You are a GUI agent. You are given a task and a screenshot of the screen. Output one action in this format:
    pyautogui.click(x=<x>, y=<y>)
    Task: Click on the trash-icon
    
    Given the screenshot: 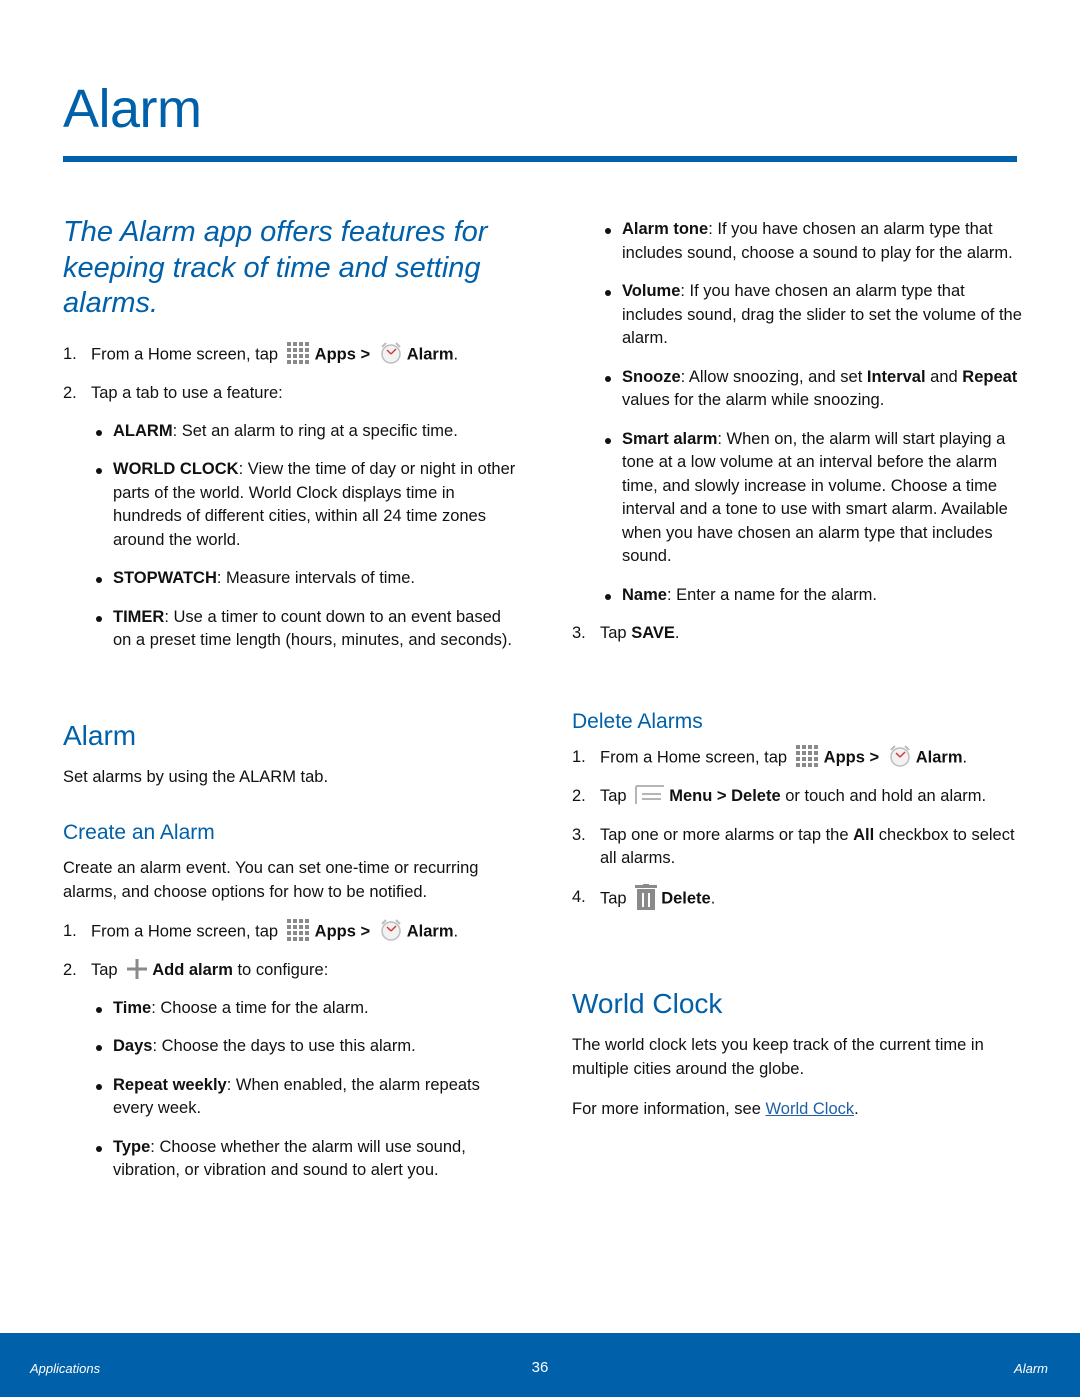 What is the action you would take?
    pyautogui.click(x=646, y=896)
    